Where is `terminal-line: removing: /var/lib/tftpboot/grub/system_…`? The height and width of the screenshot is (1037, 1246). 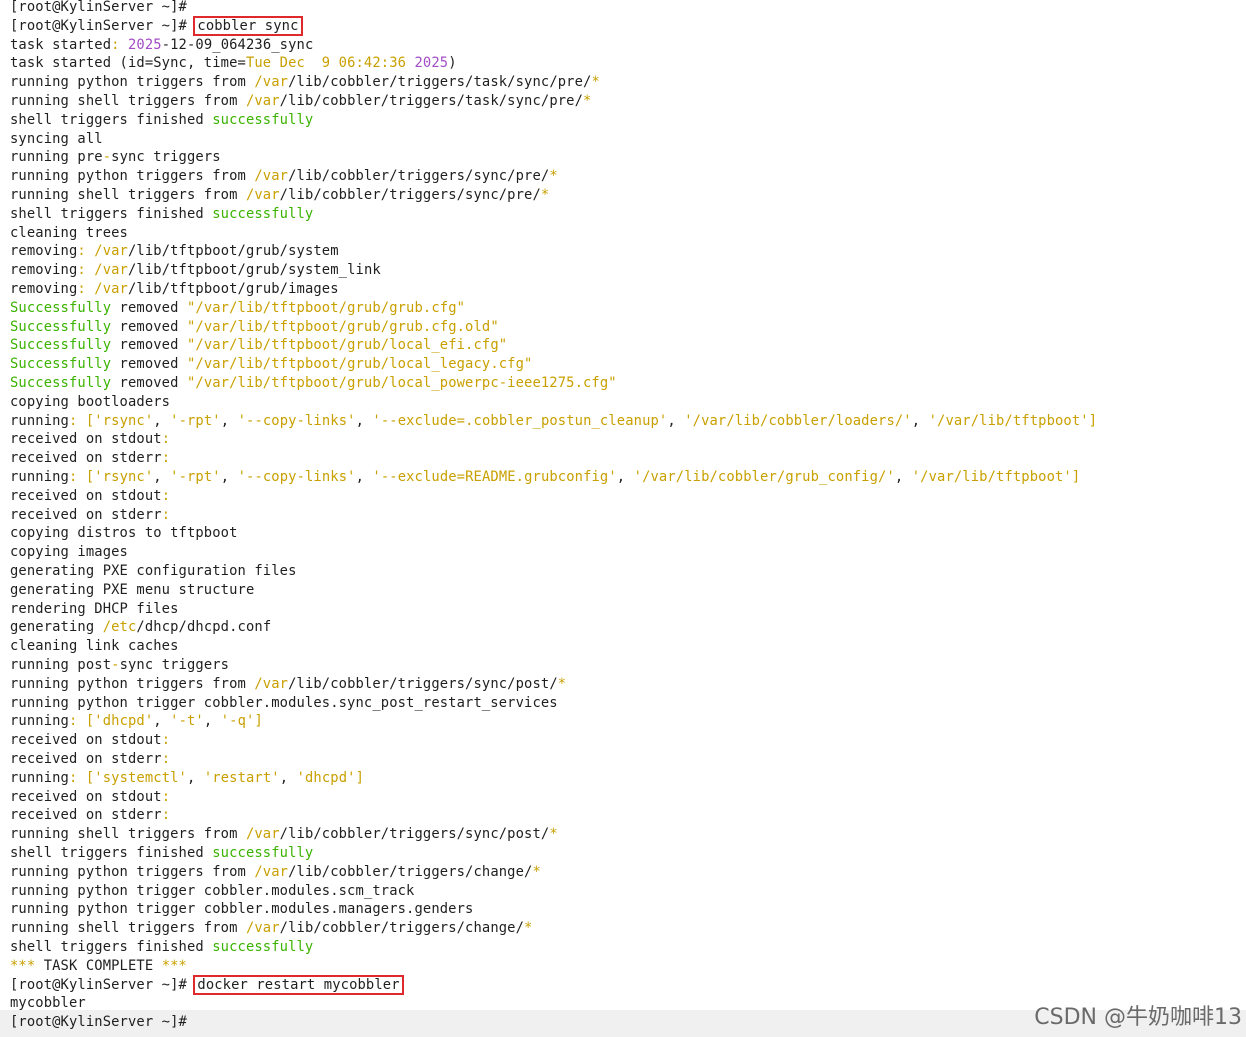 terminal-line: removing: /var/lib/tftpboot/grub/system_… is located at coordinates (195, 270).